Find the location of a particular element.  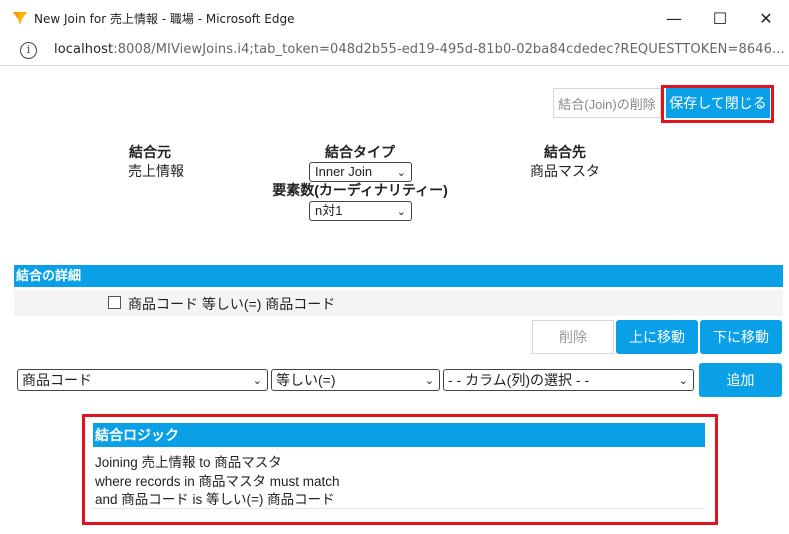

app-favicon-icon is located at coordinates (20, 18).